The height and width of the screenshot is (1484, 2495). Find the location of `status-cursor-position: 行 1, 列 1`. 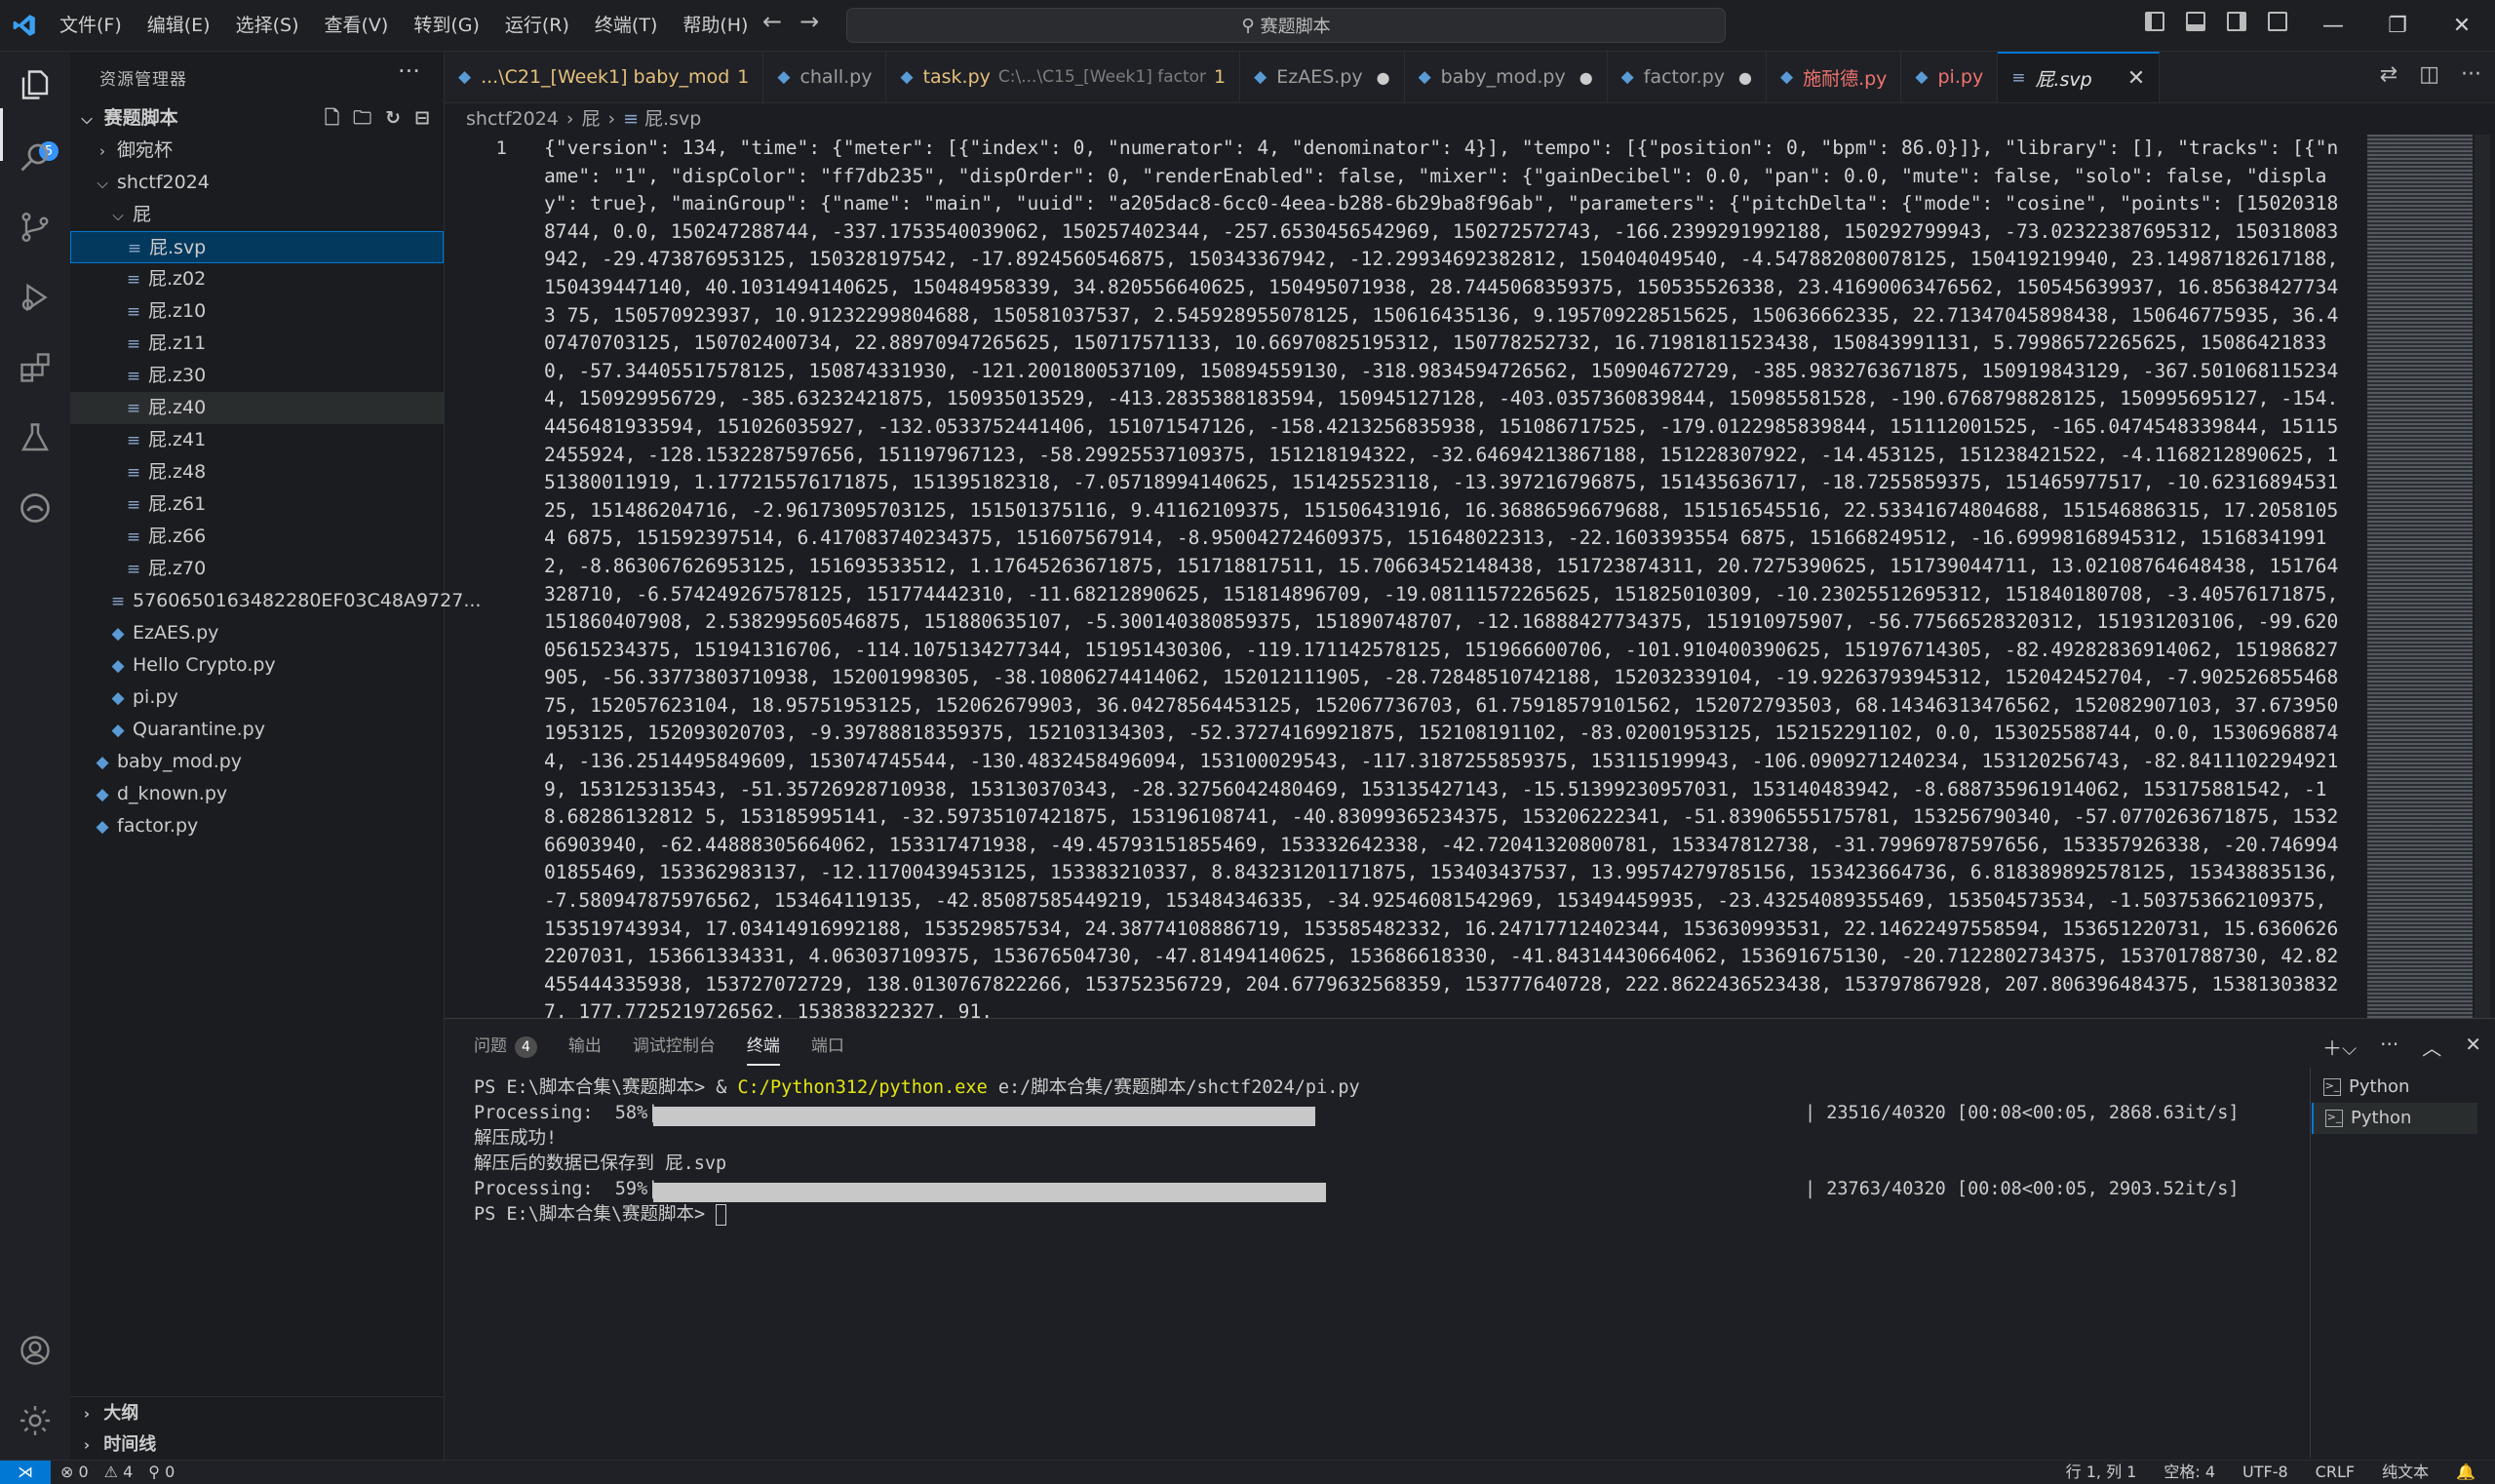

status-cursor-position: 行 1, 列 1 is located at coordinates (2101, 1472).